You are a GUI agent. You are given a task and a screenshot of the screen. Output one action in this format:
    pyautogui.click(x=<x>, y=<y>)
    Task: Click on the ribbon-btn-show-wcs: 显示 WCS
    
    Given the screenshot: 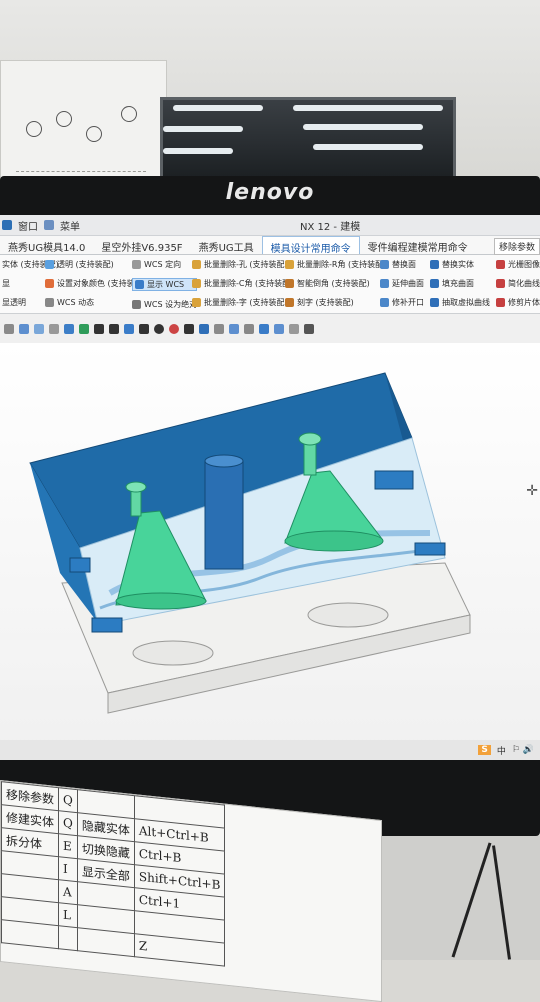 What is the action you would take?
    pyautogui.click(x=165, y=284)
    